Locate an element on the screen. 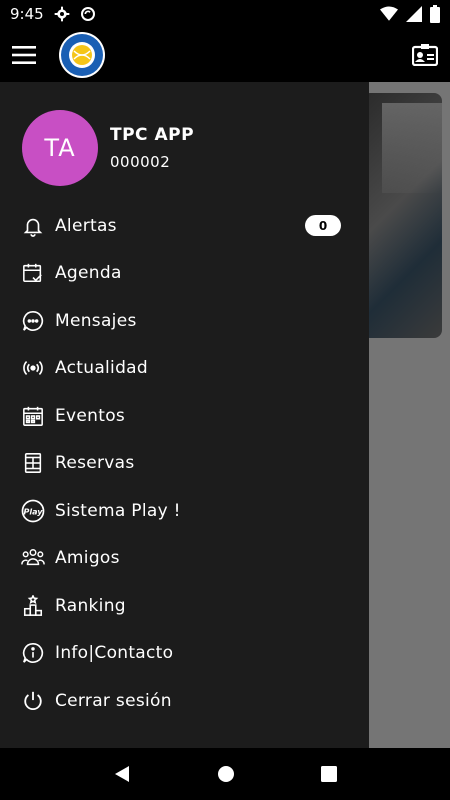 The image size is (450, 800). settings-icon is located at coordinates (62, 14).